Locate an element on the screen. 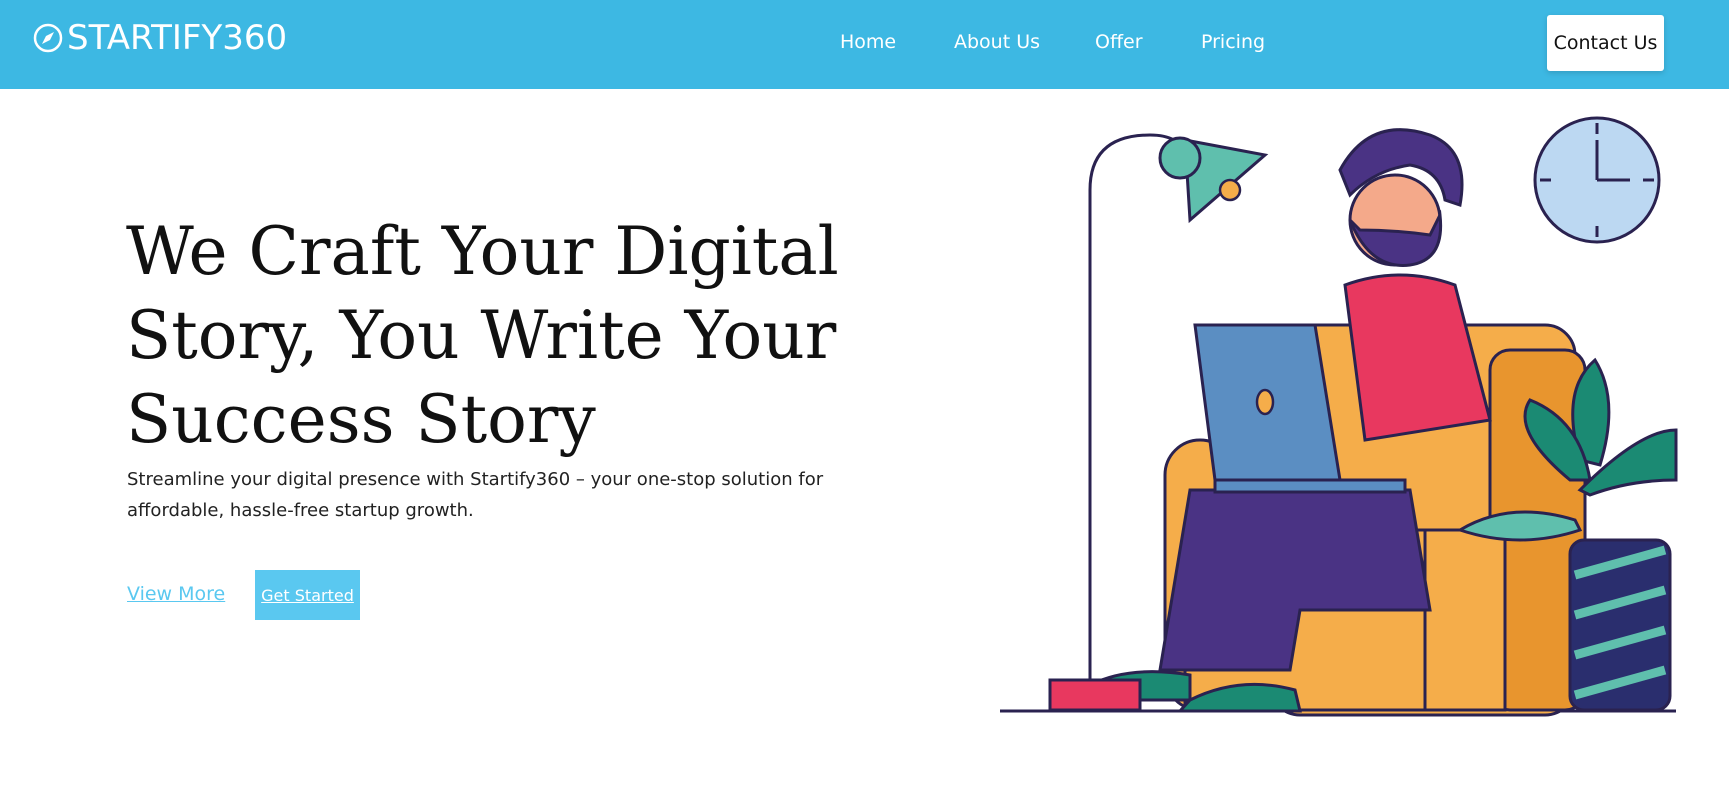  nav-offer-link: Offer is located at coordinates (1119, 42).